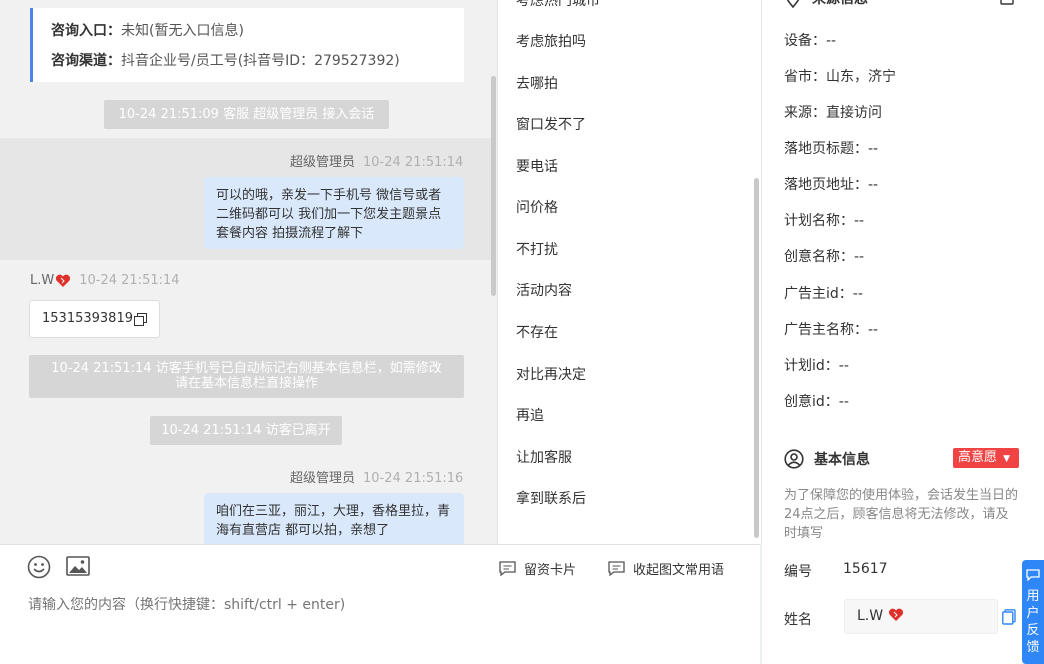  I want to click on quick-reply-item: 不存在, so click(537, 332).